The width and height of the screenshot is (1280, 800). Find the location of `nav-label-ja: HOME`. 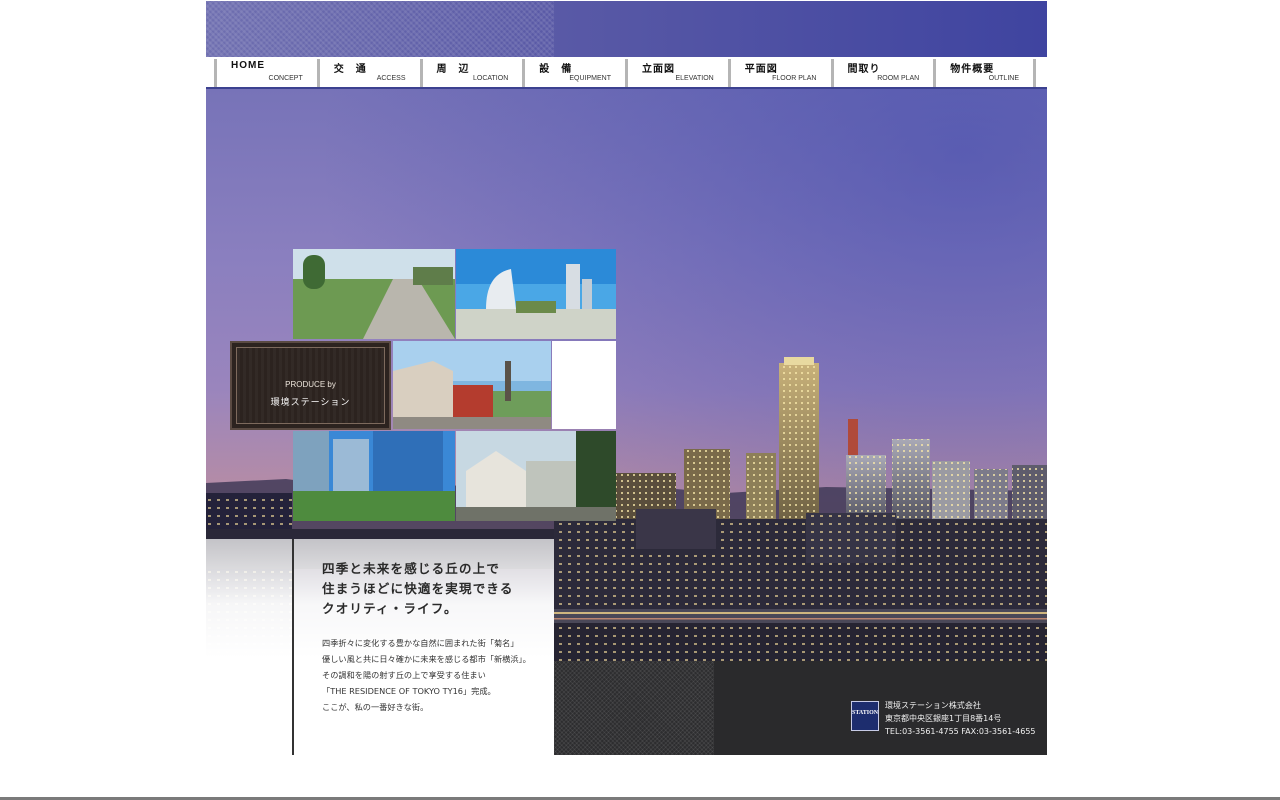

nav-label-ja: HOME is located at coordinates (248, 65).